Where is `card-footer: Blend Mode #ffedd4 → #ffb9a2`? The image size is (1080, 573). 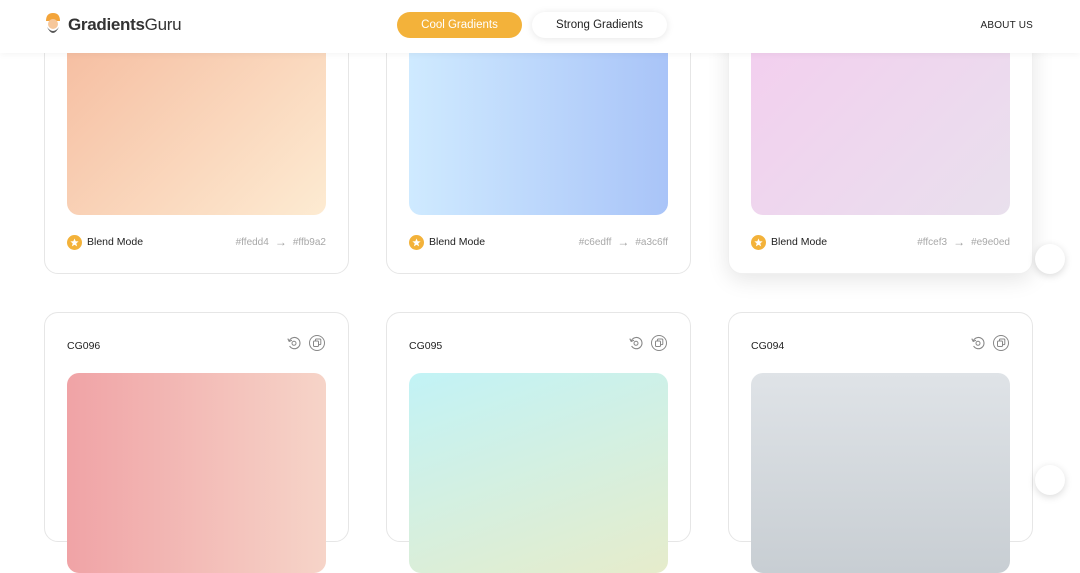 card-footer: Blend Mode #ffedd4 → #ffb9a2 is located at coordinates (196, 242).